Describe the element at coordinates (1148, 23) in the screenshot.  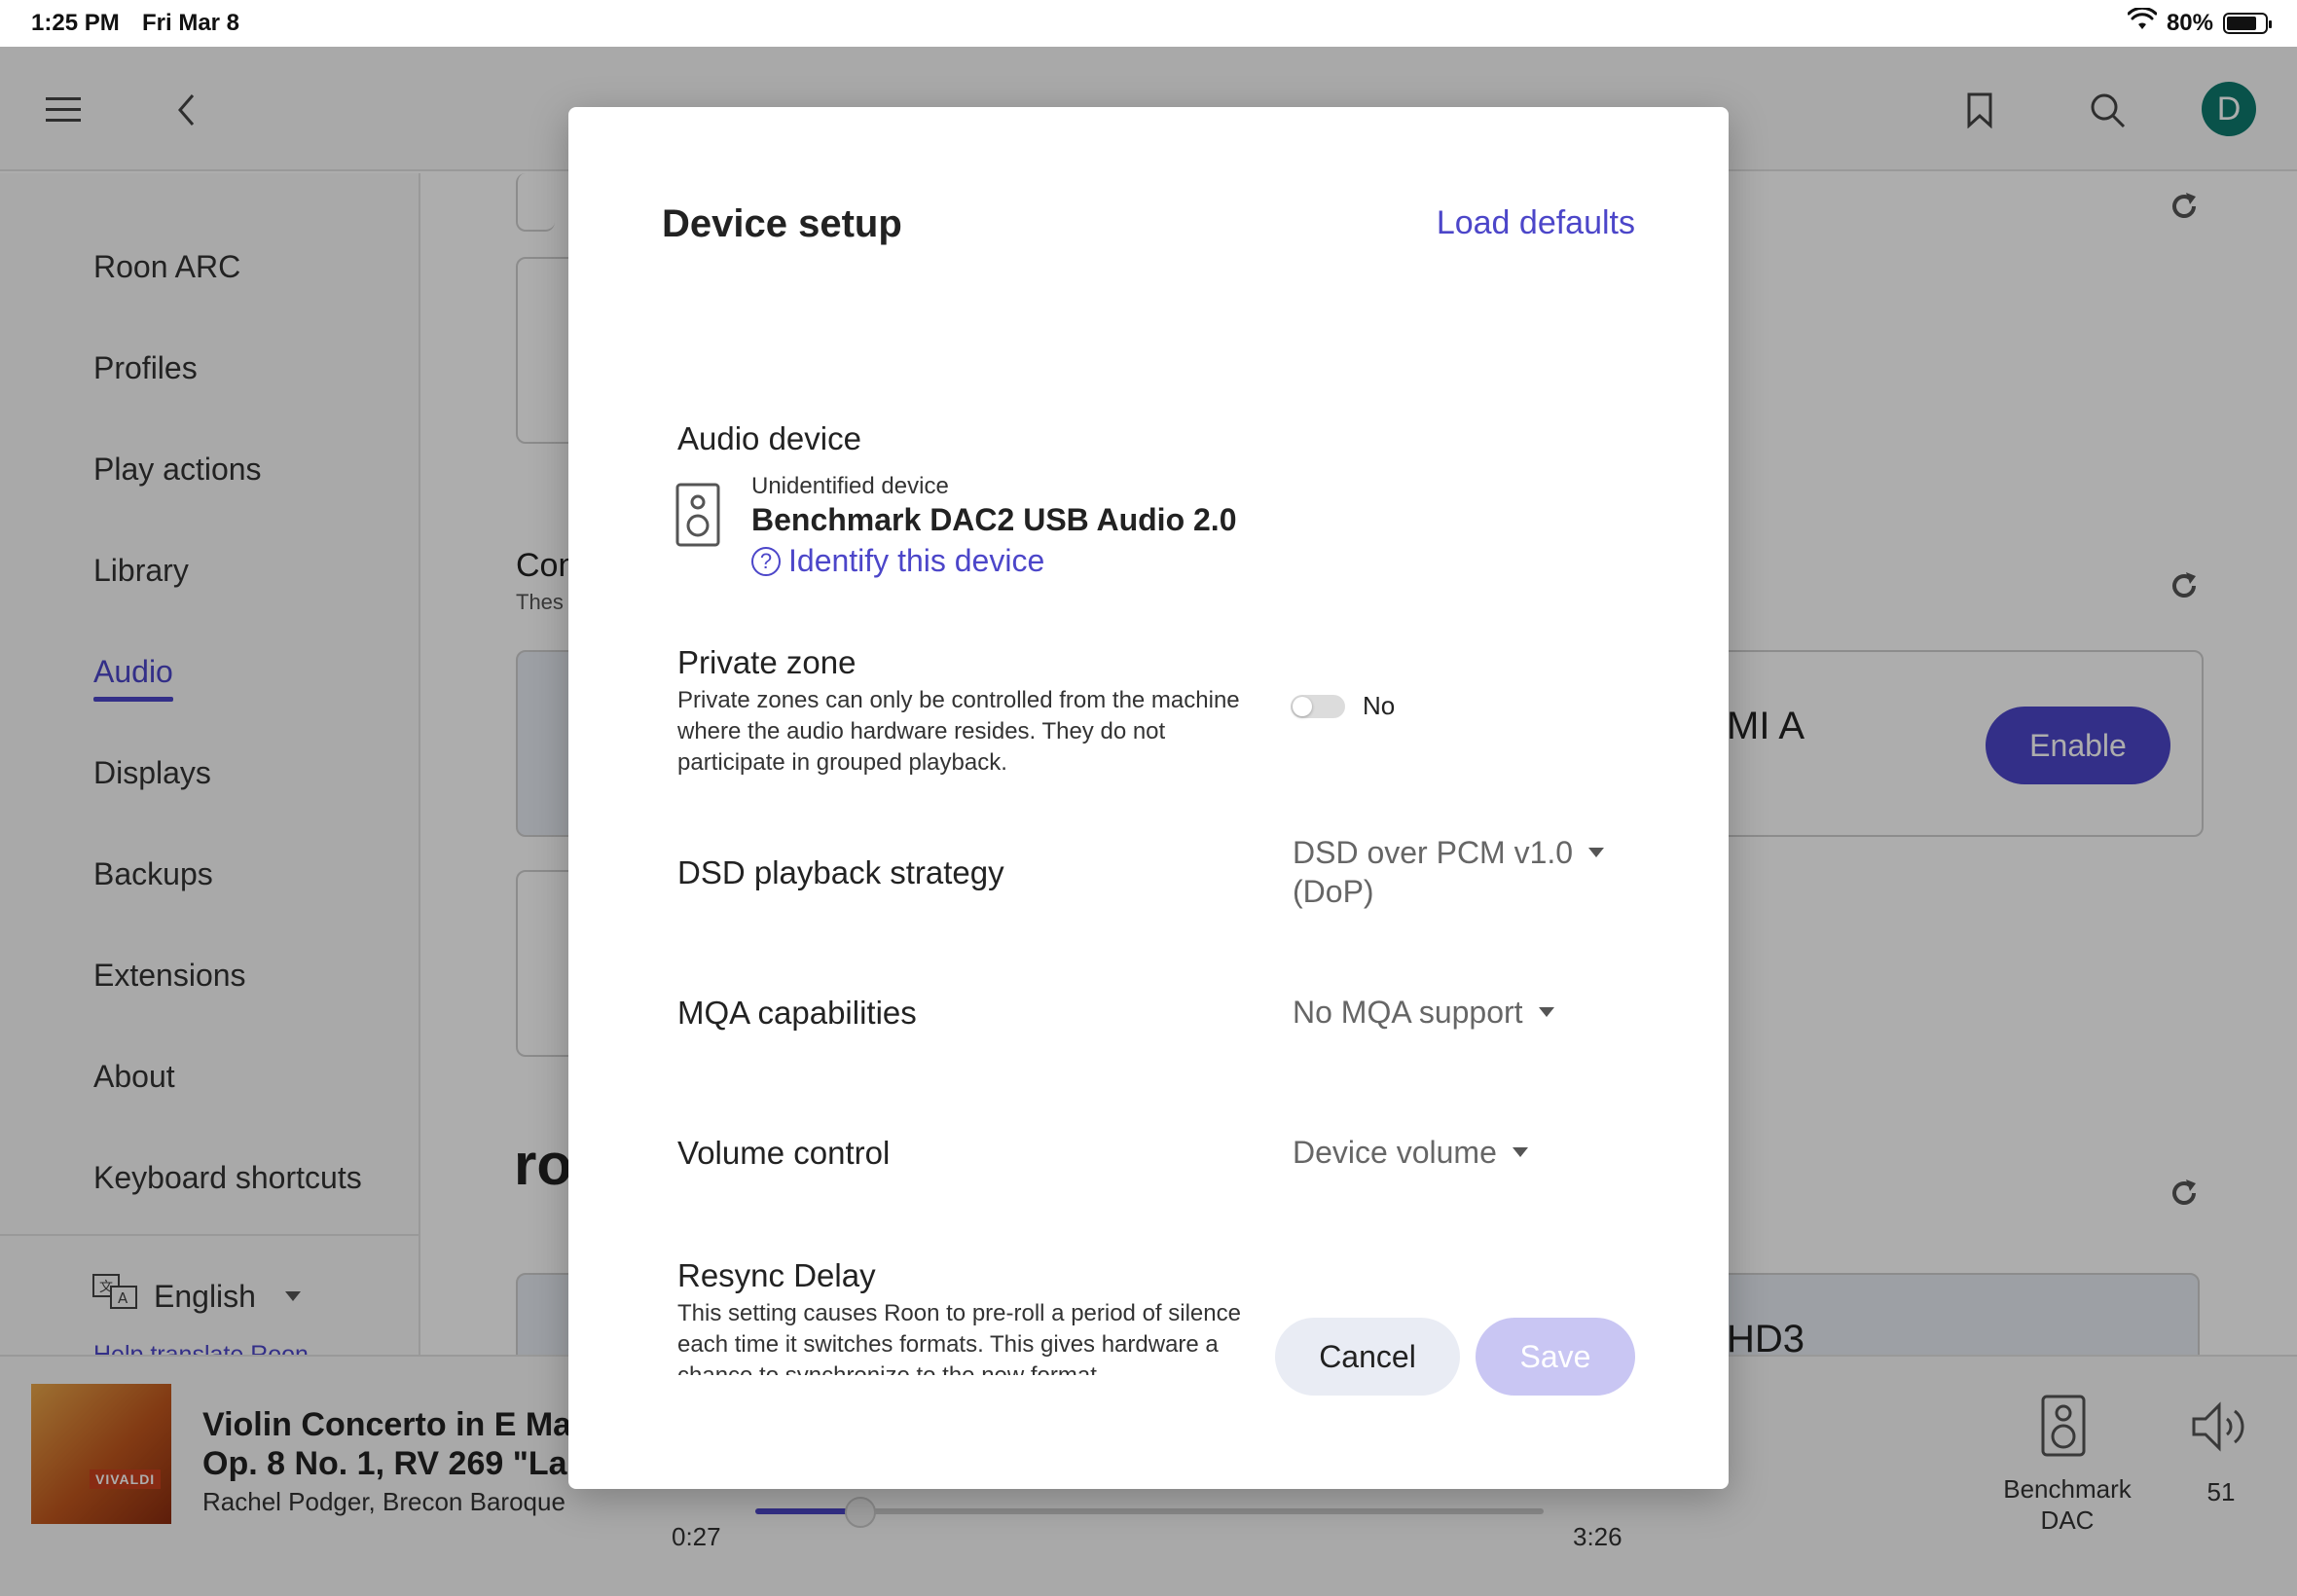
I see `status-bar: 1:25 PM Fri Mar 8 80%` at that location.